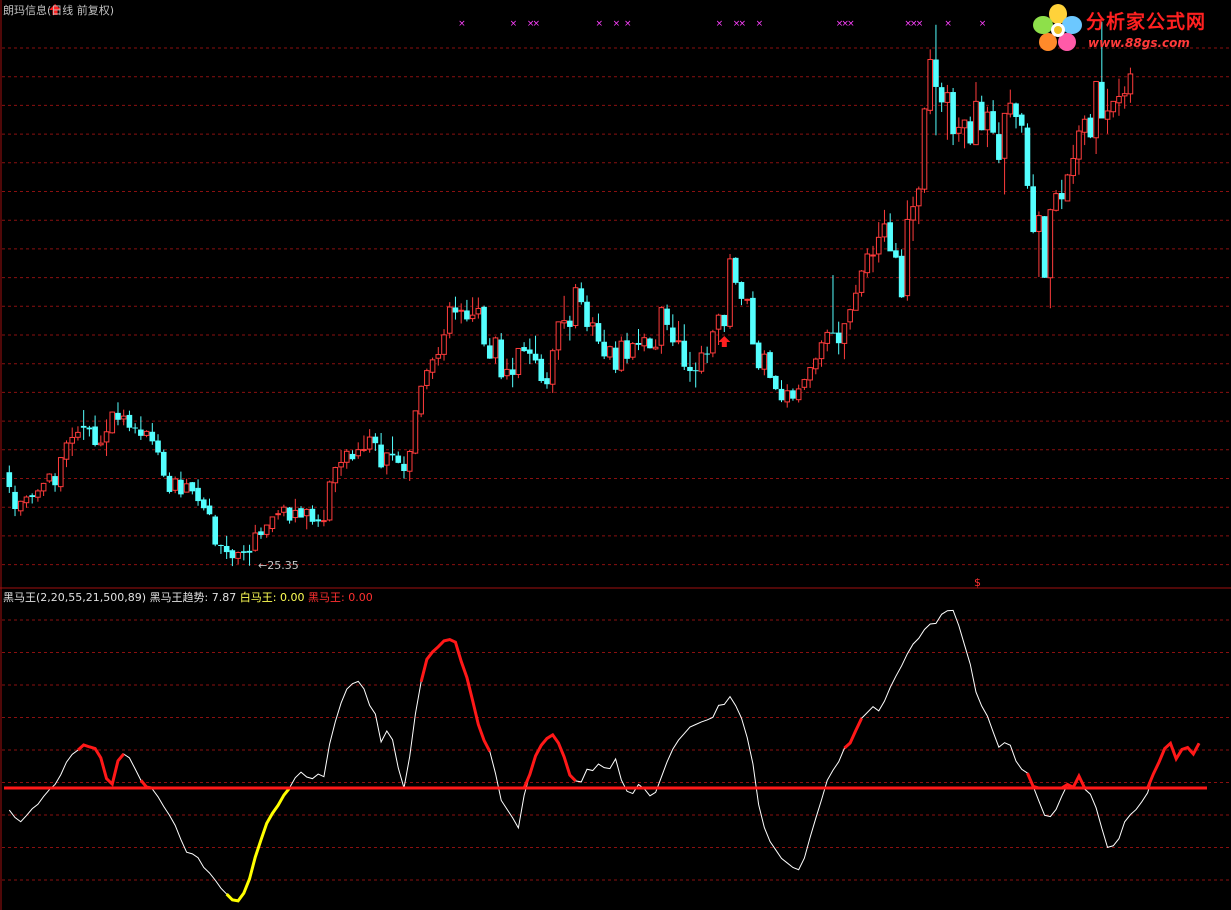 Image resolution: width=1231 pixels, height=910 pixels. Describe the element at coordinates (722, 24) in the screenshot. I see `signal-cross-markers: × × ×× × × × × ×× × ××× ××× × ×` at that location.